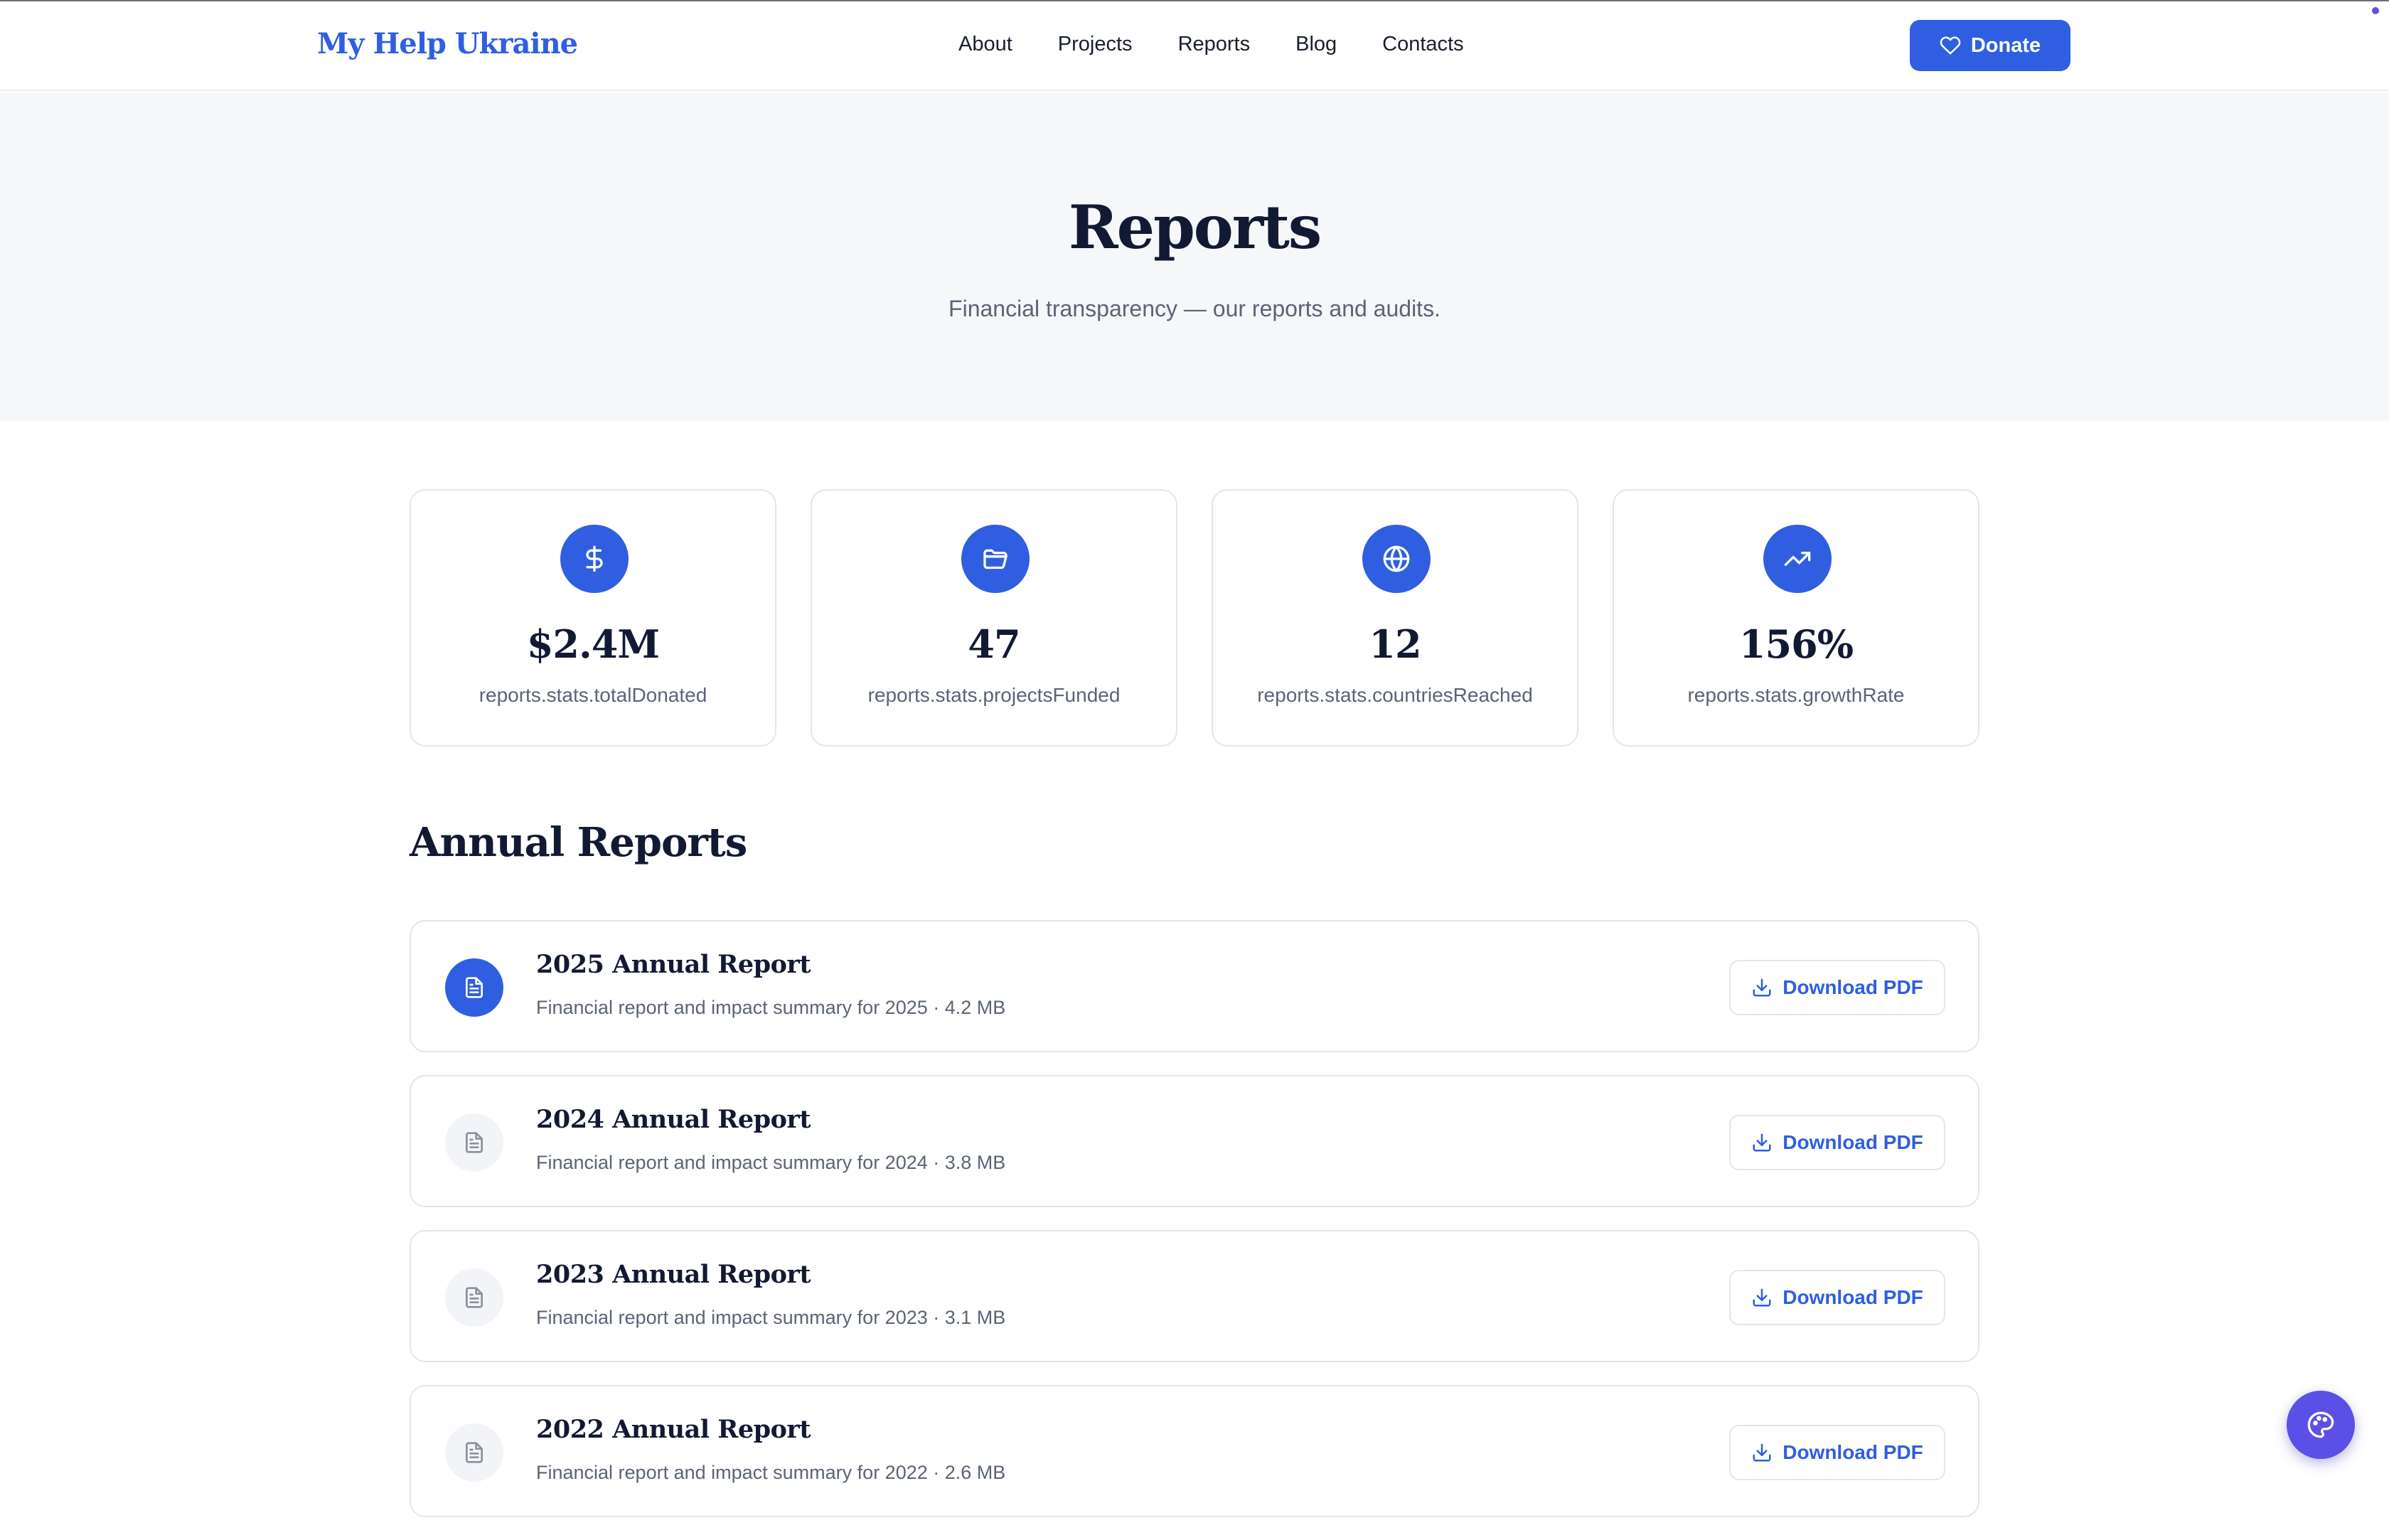 The width and height of the screenshot is (2389, 1540). I want to click on stat-label: reports.stats.totalDonated, so click(593, 695).